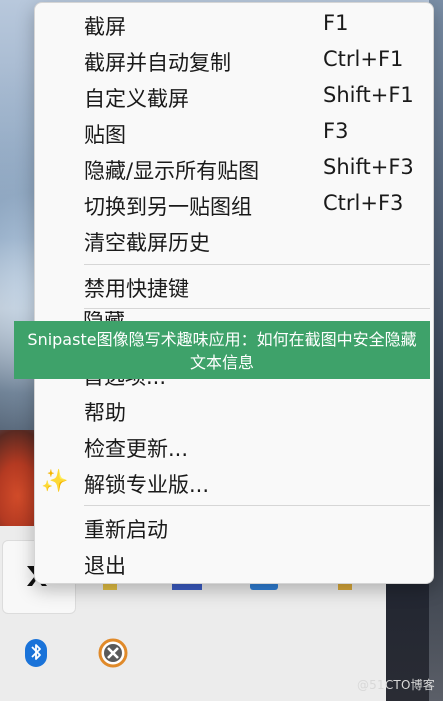  I want to click on menu-item-custom-screenshot: 自定义截屏 Shift+F1, so click(234, 97).